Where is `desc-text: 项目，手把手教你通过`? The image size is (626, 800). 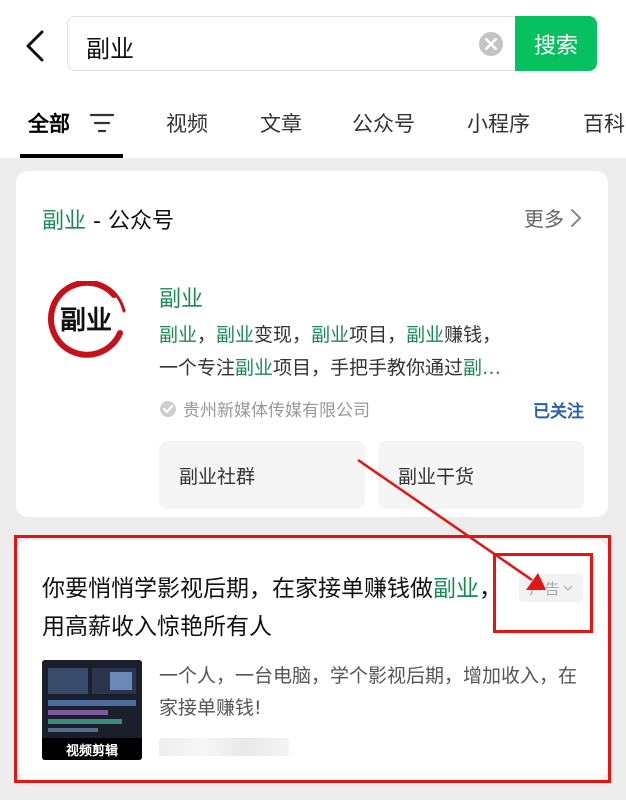 desc-text: 项目，手把手教你通过 is located at coordinates (368, 368).